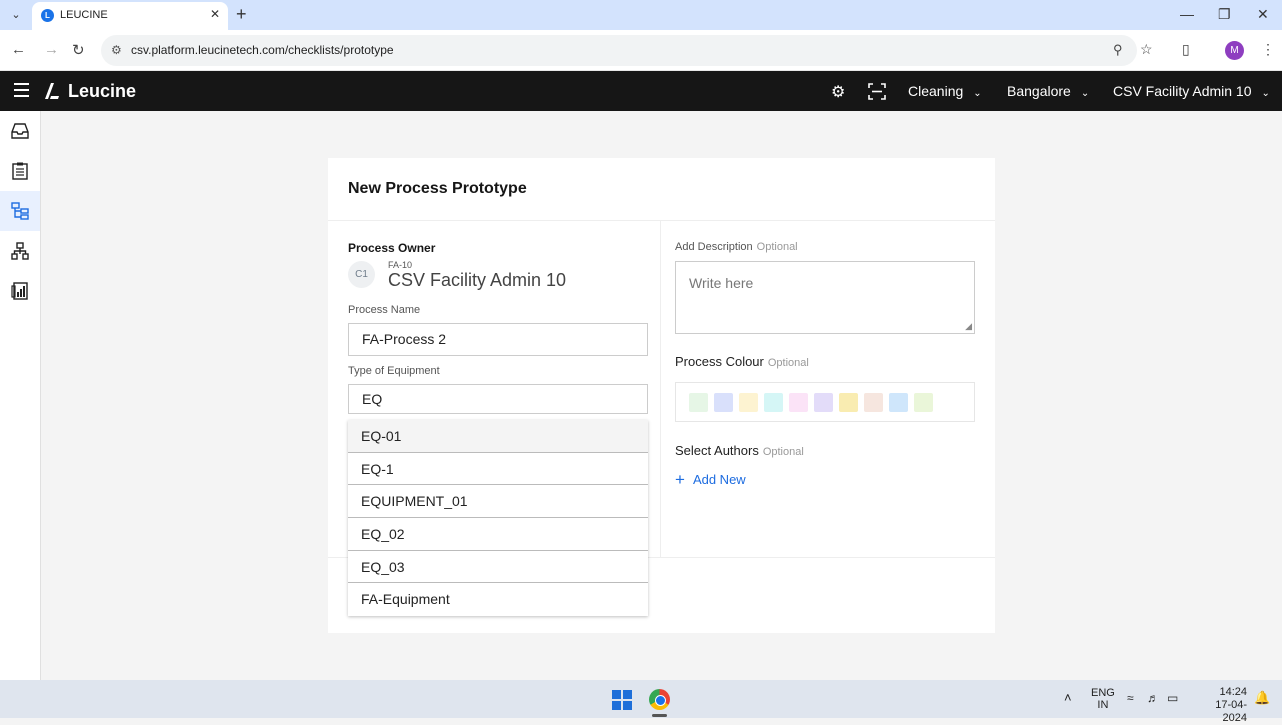 The width and height of the screenshot is (1282, 725). Describe the element at coordinates (622, 700) in the screenshot. I see `windows-start-icon` at that location.